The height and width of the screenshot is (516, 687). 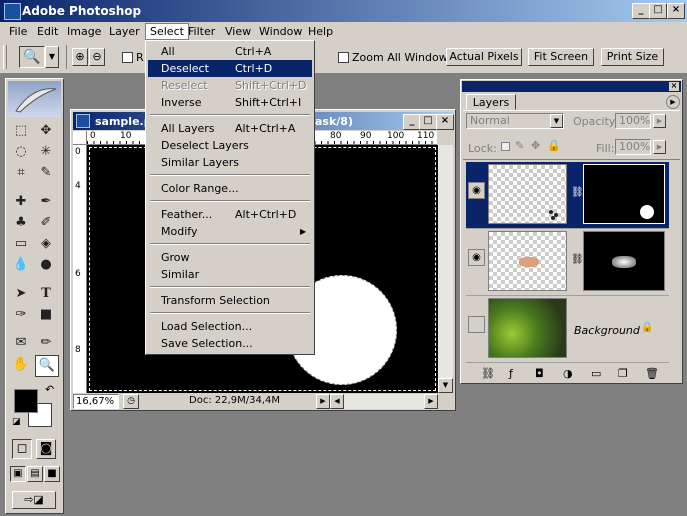 What do you see at coordinates (230, 231) in the screenshot?
I see `menu-item-modify: Modify ▶` at bounding box center [230, 231].